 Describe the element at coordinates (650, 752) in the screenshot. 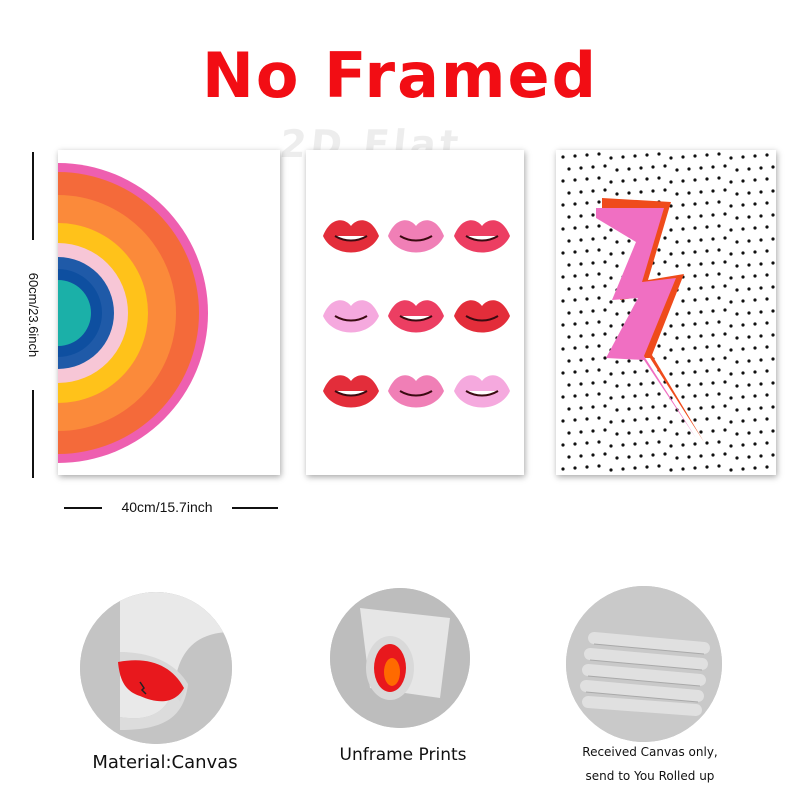

I see `rolled-caption-line1: Received Canvas only,` at that location.